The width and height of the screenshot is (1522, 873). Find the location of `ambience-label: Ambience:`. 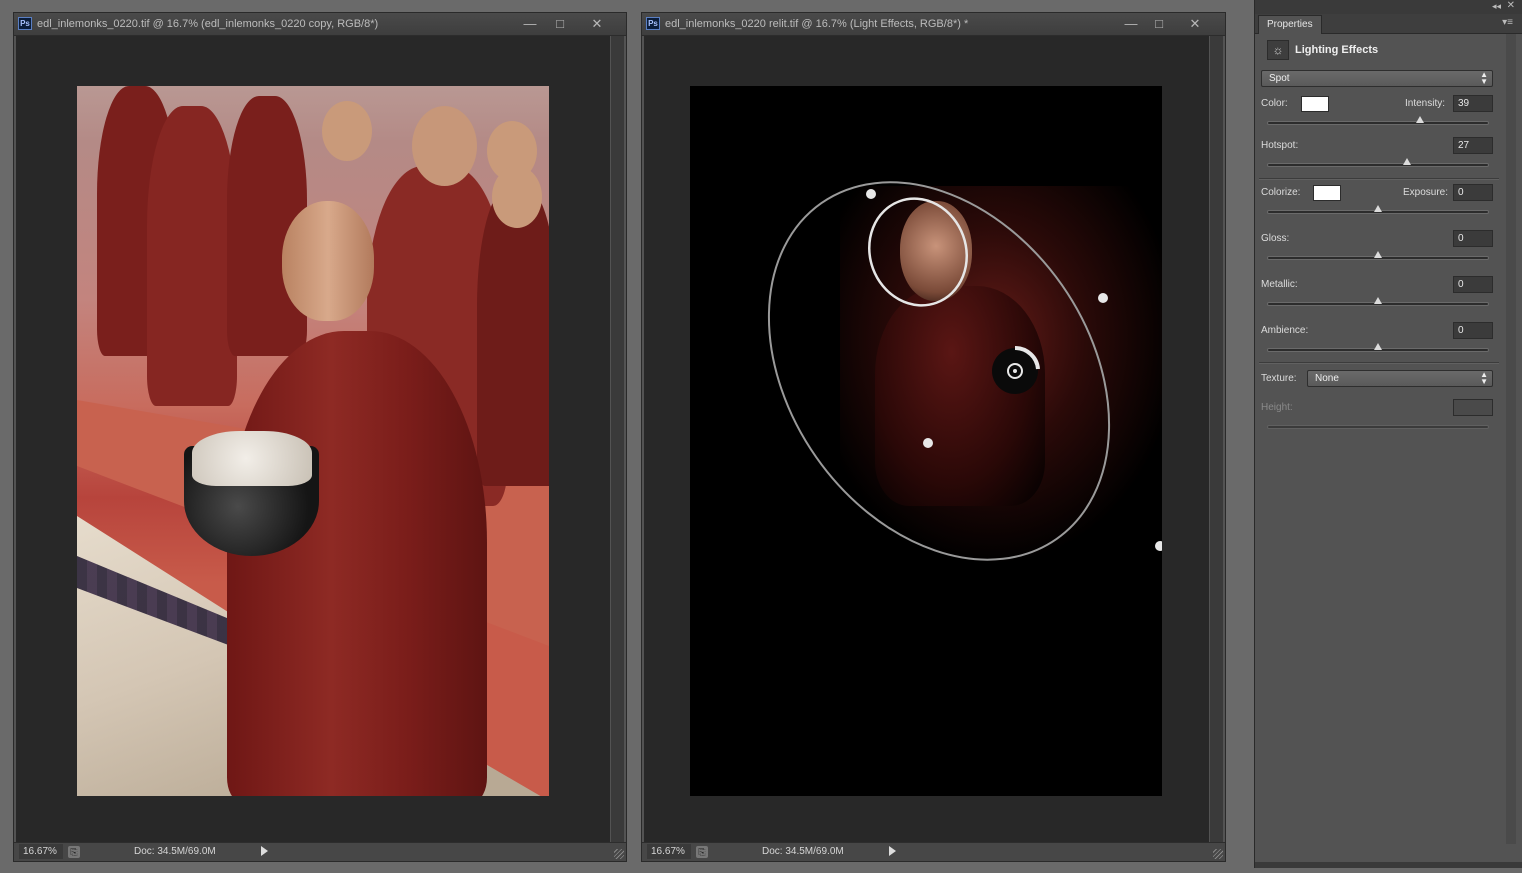

ambience-label: Ambience: is located at coordinates (1285, 330).